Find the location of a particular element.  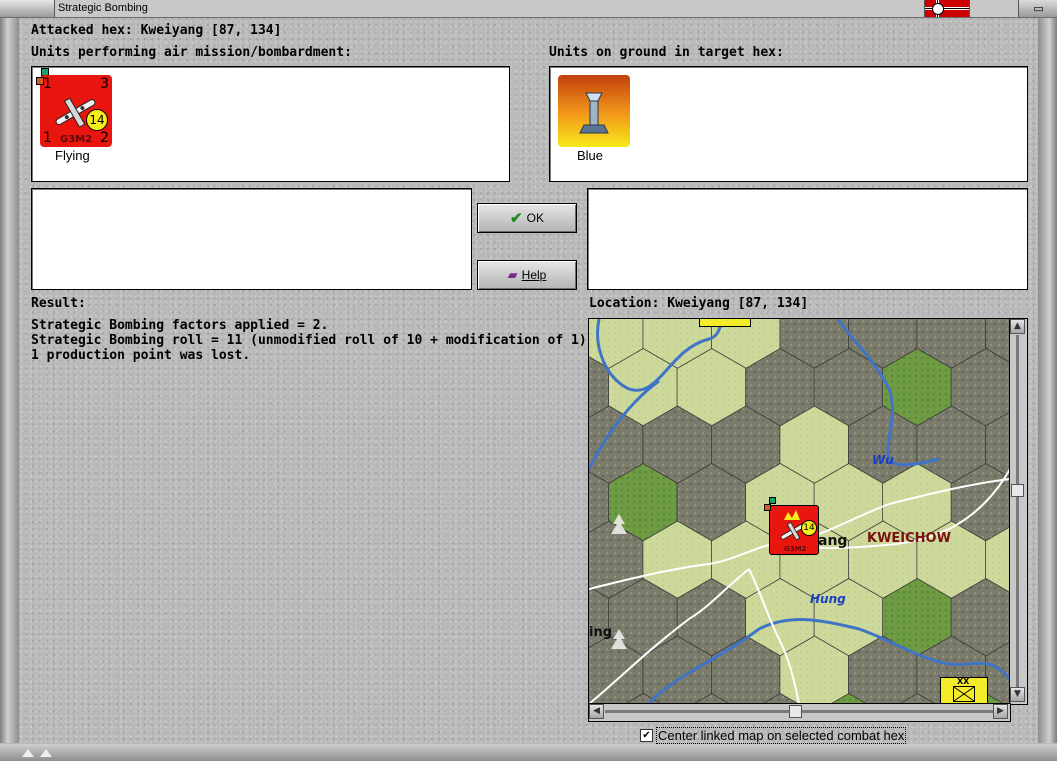

close-icon: ▭ is located at coordinates (1037, 8).